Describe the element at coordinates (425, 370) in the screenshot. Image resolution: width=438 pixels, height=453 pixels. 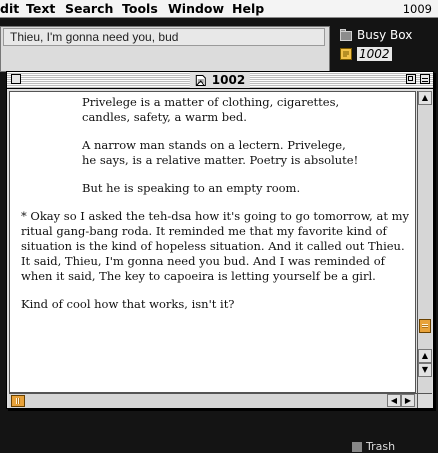
I see `scroll-down-arrow-icon: ▼` at that location.